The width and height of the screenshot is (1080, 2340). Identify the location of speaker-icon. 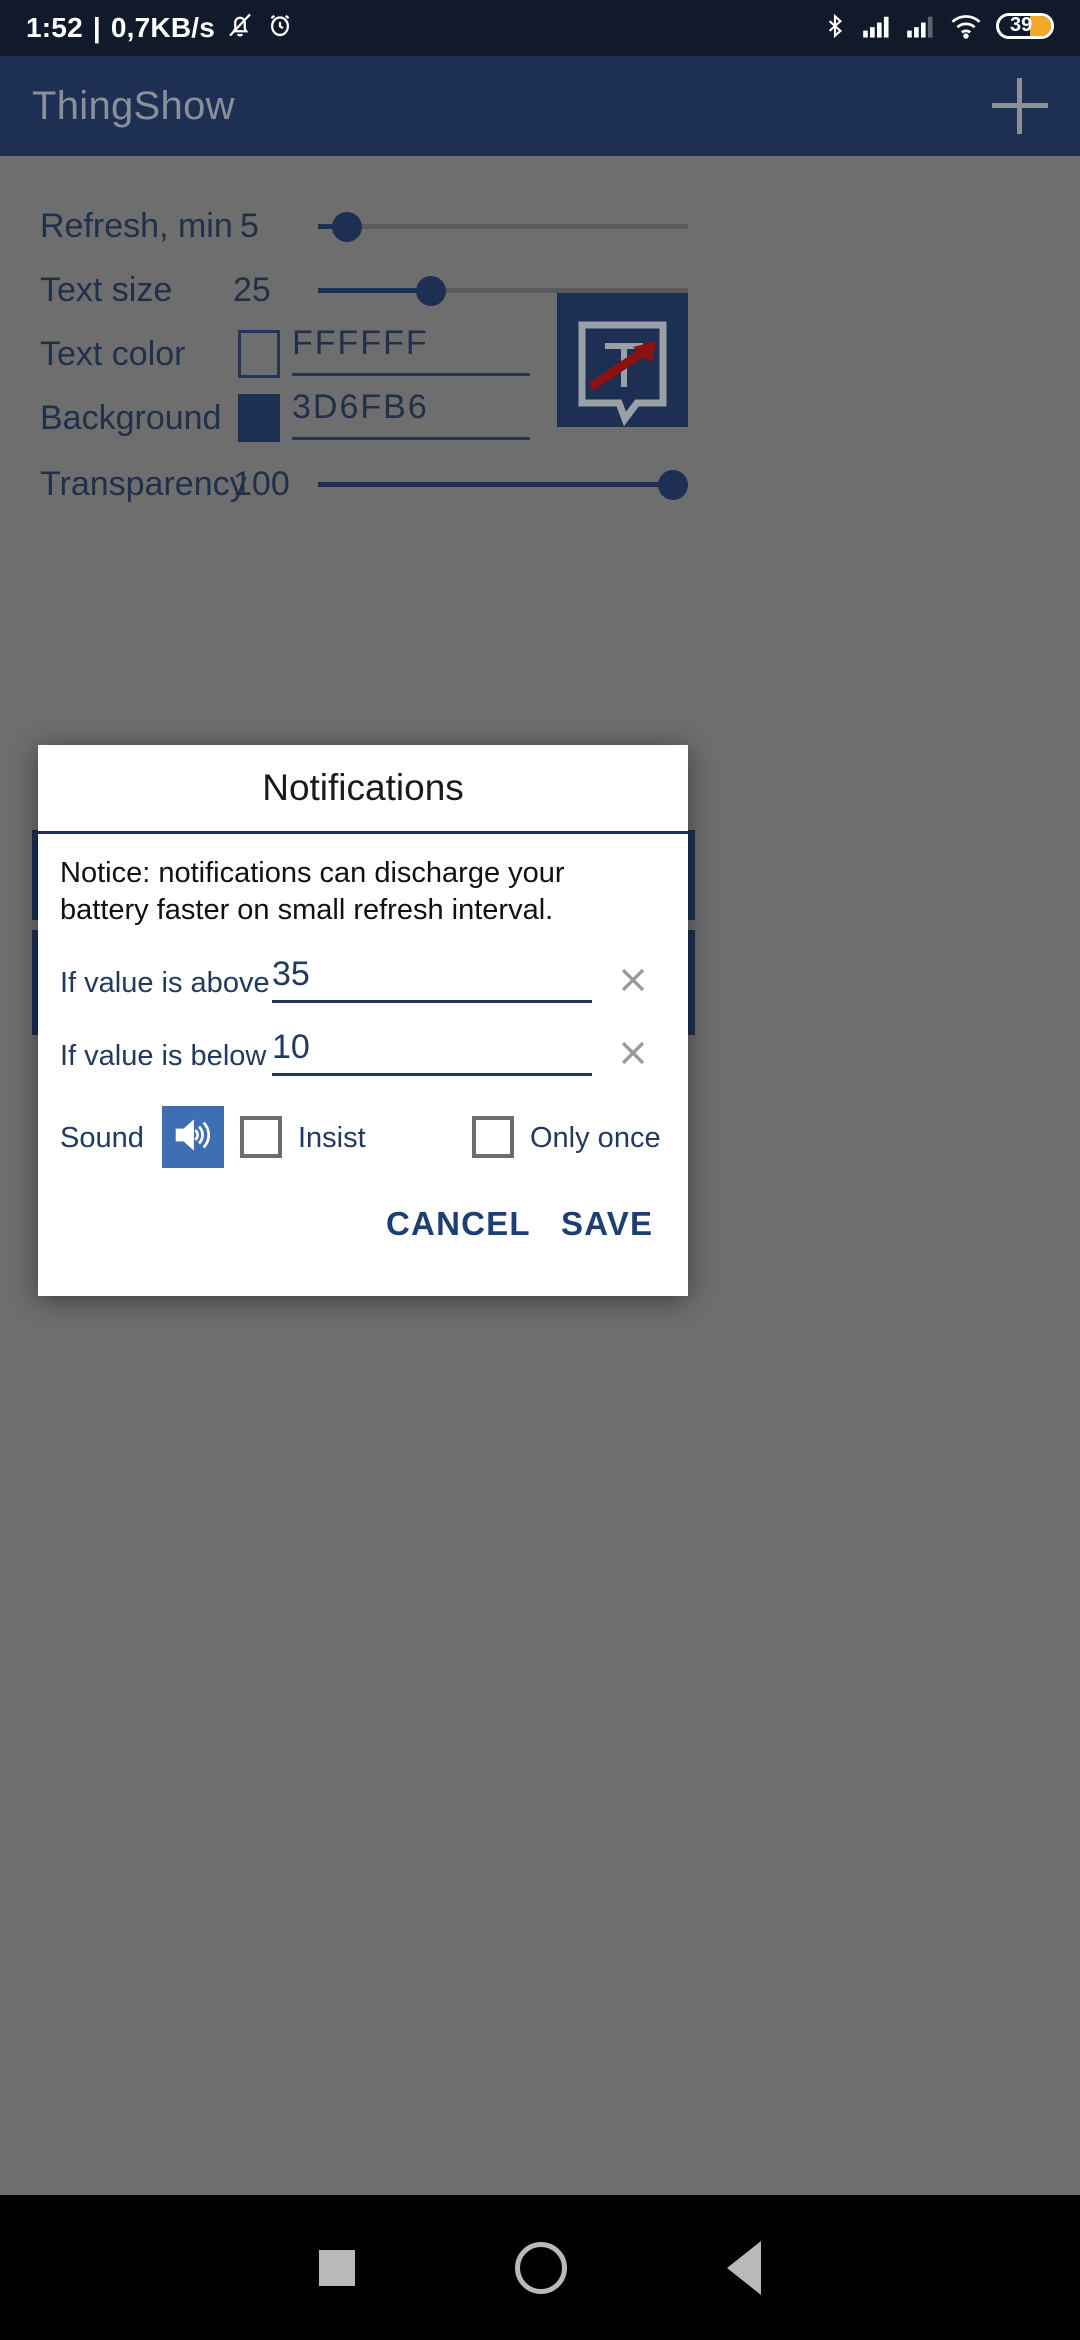
(193, 1137).